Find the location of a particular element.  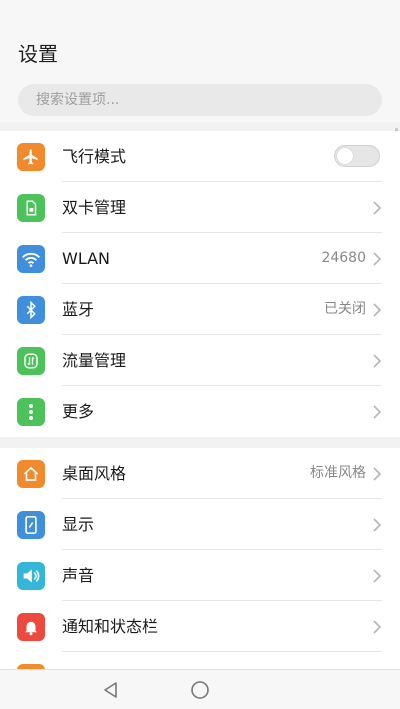

navigation-bar is located at coordinates (200, 689).